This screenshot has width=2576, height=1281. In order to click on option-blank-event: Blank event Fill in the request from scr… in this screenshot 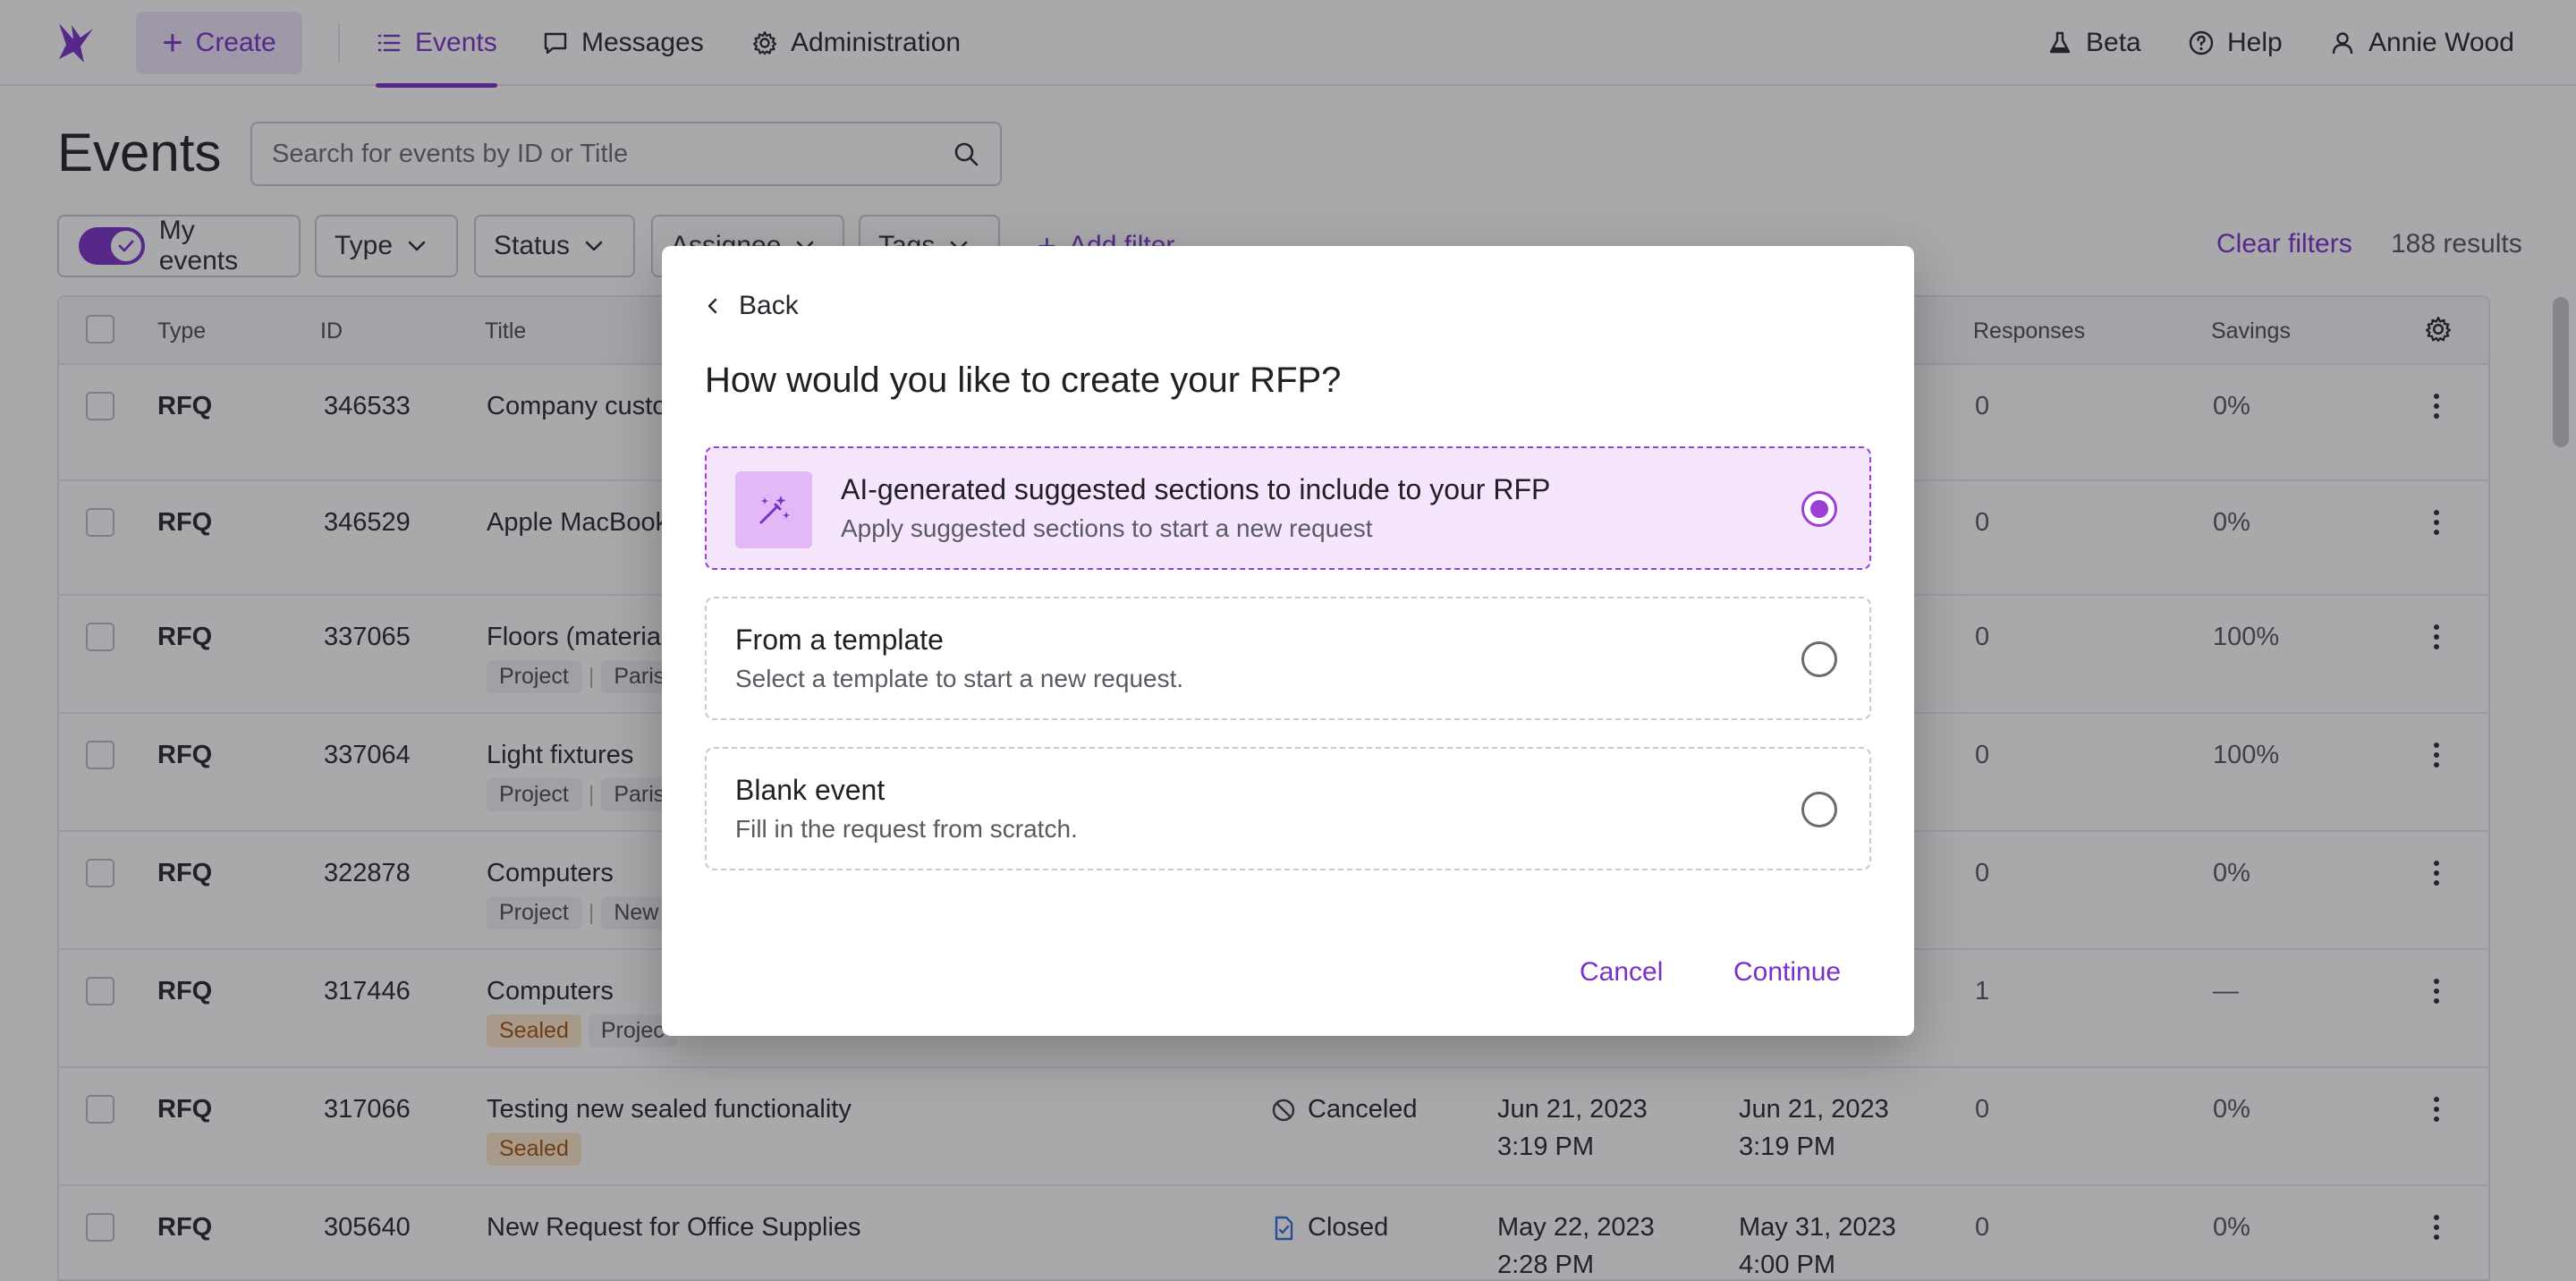, I will do `click(1288, 808)`.